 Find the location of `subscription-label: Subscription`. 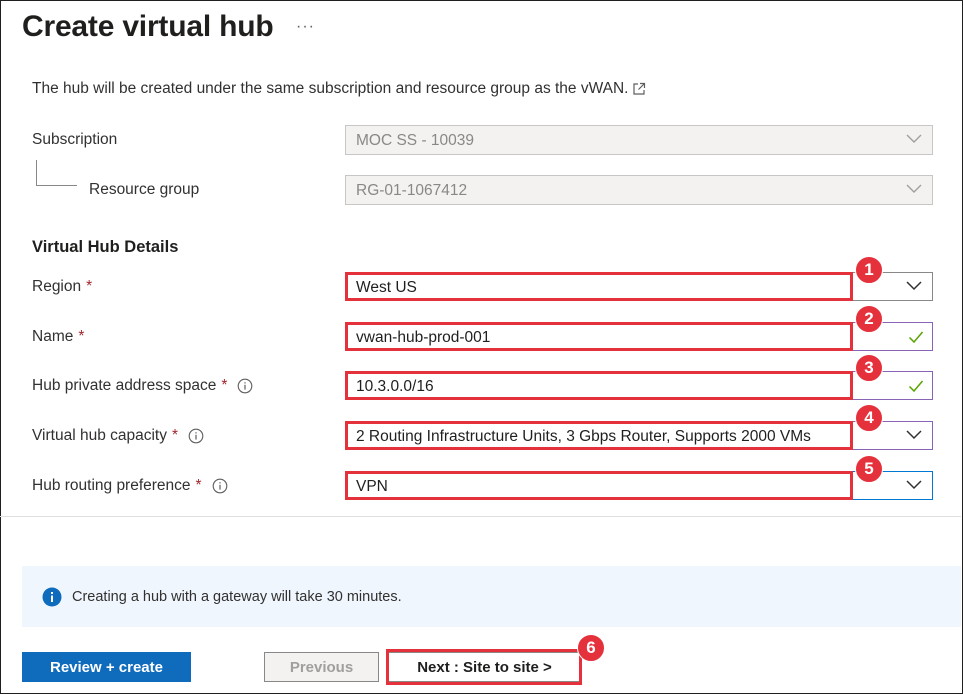

subscription-label: Subscription is located at coordinates (75, 139).